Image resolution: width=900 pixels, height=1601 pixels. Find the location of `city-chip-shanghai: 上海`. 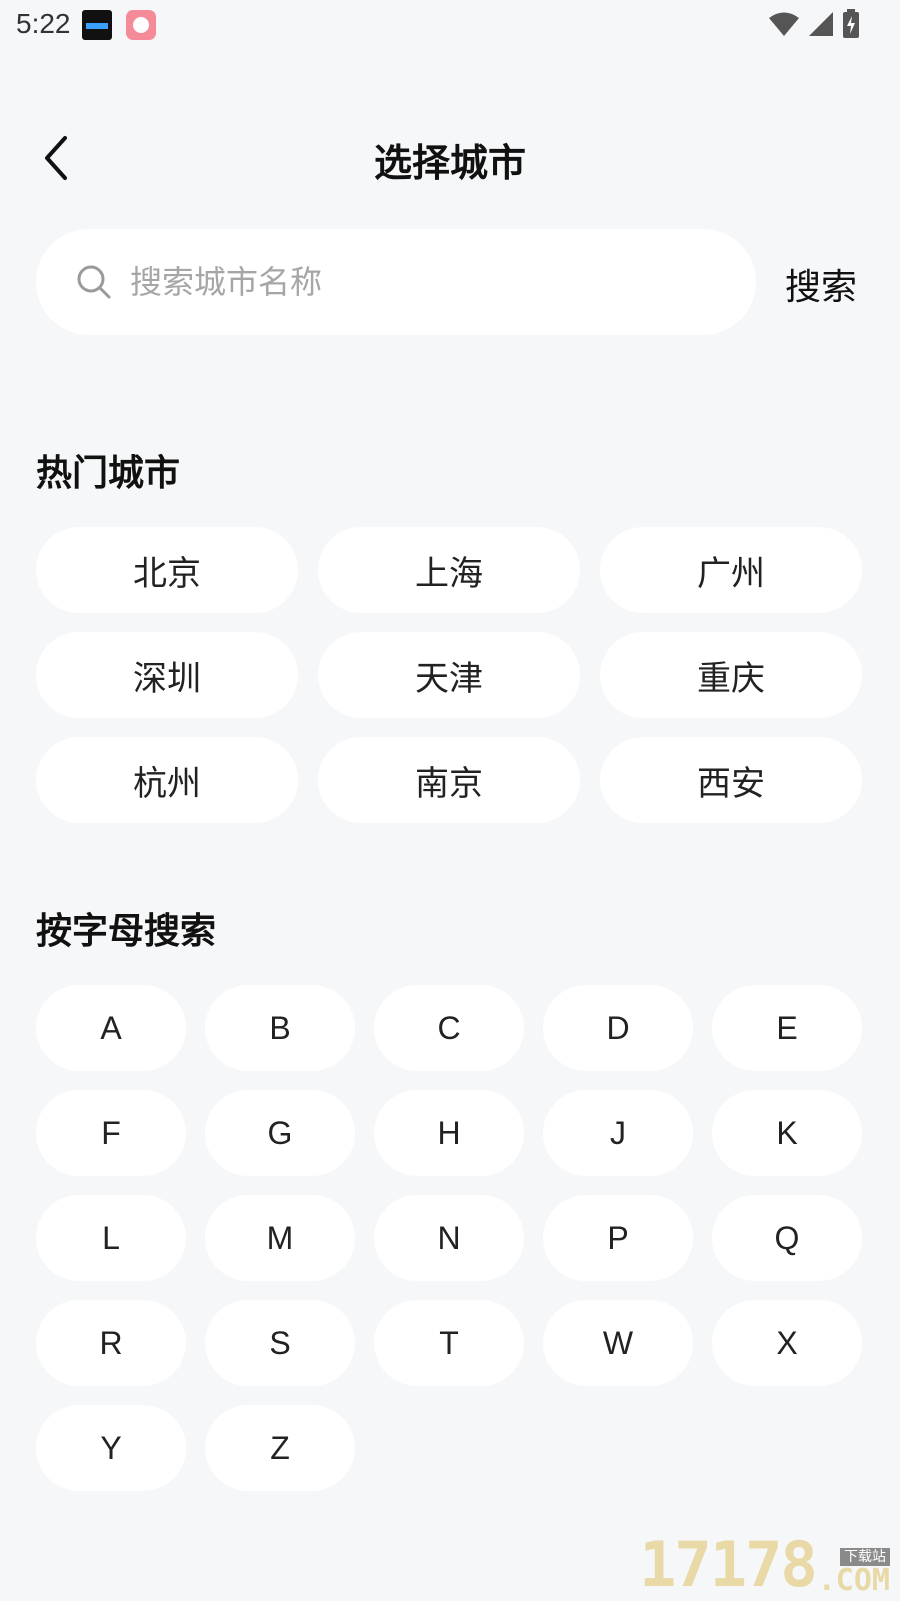

city-chip-shanghai: 上海 is located at coordinates (449, 570).